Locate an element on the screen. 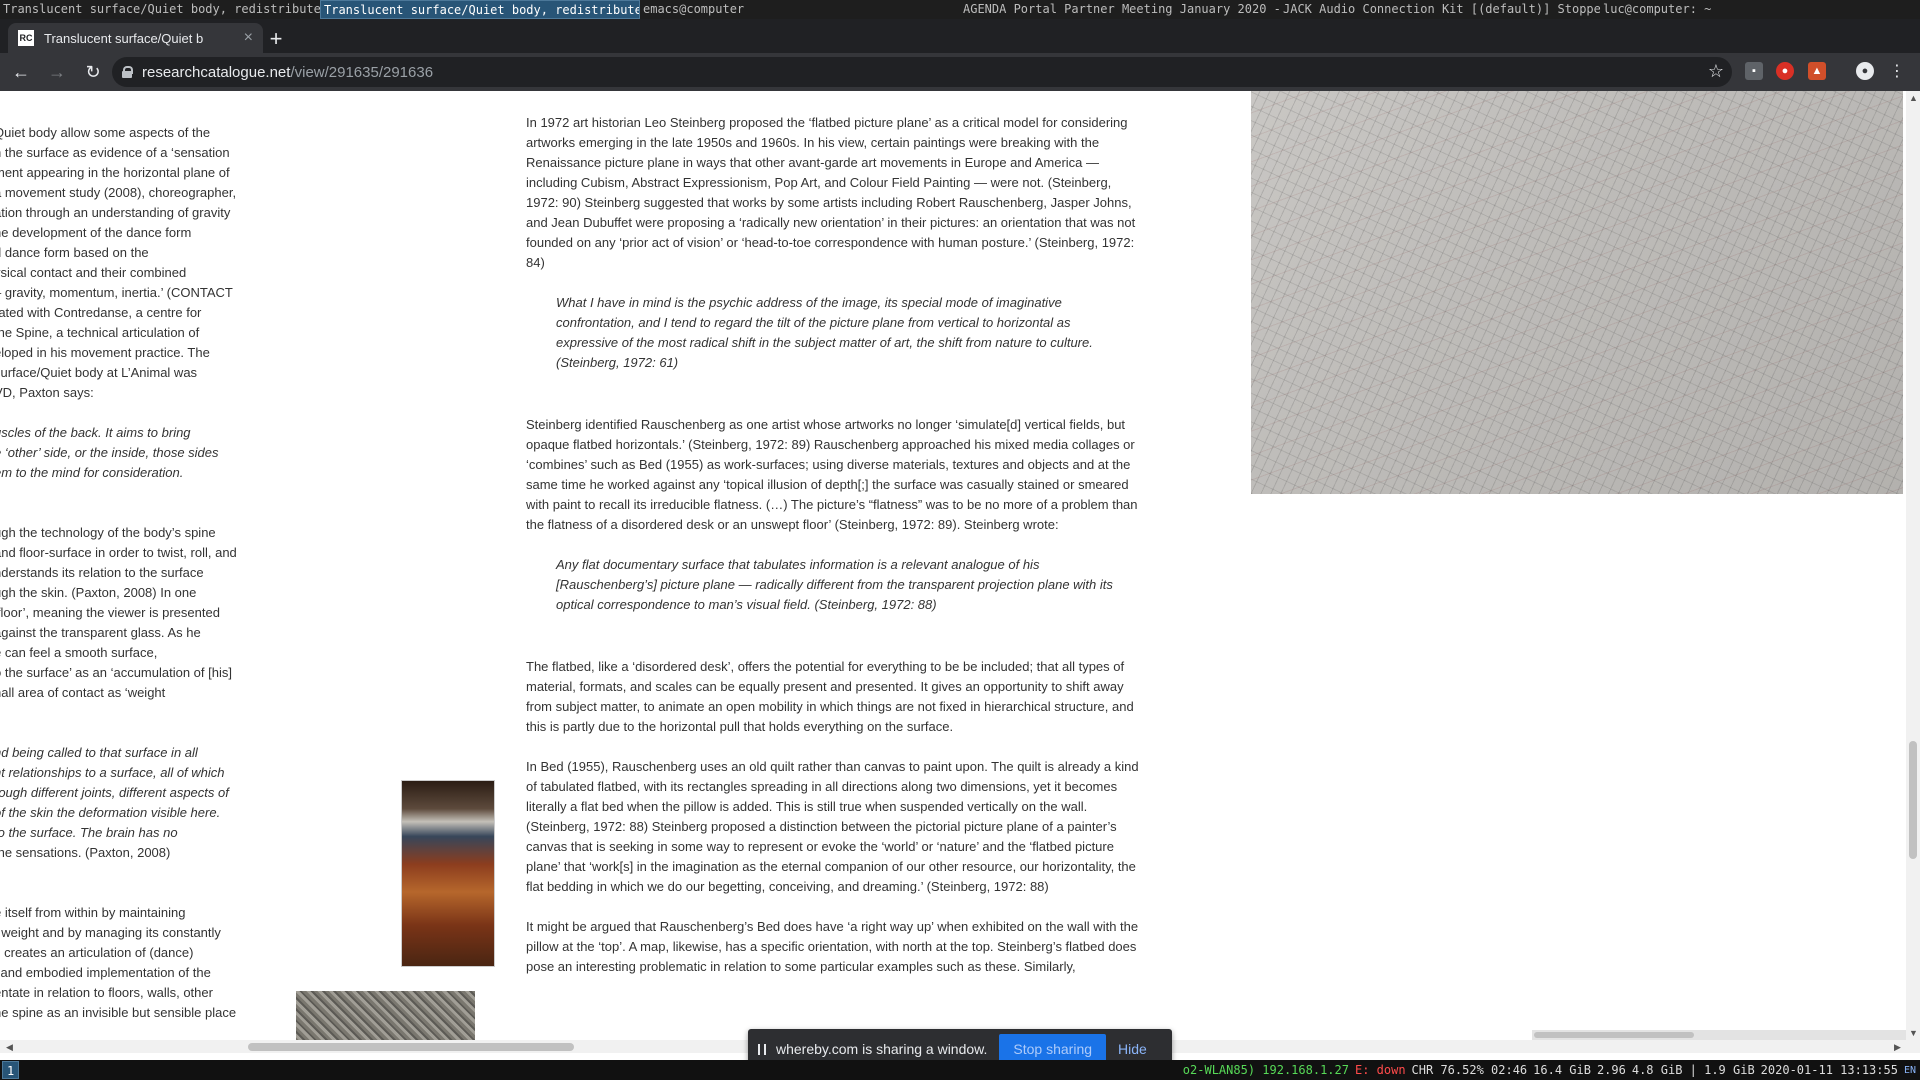 The height and width of the screenshot is (1080, 1920). bookmark-star-icon: ☆ is located at coordinates (1716, 71).